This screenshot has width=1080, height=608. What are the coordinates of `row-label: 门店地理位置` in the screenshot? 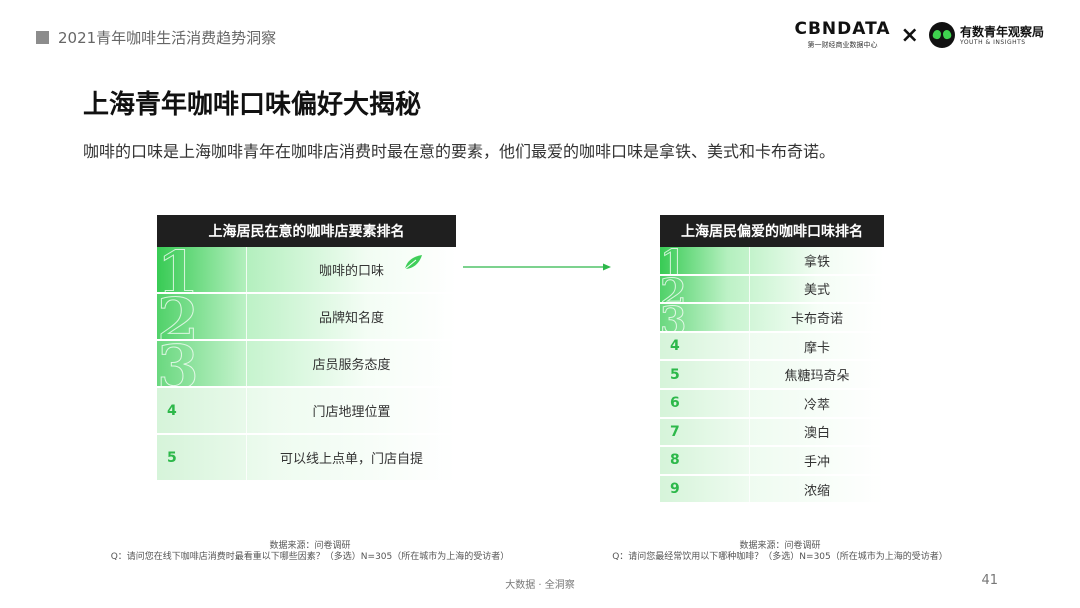 It's located at (351, 412).